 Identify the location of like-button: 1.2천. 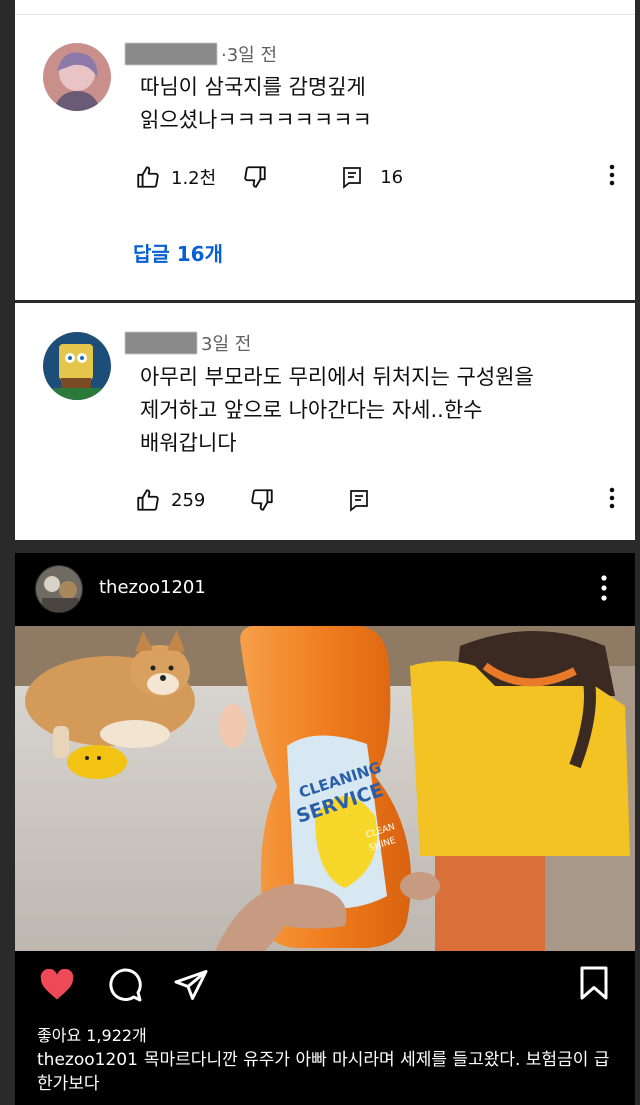
(175, 177).